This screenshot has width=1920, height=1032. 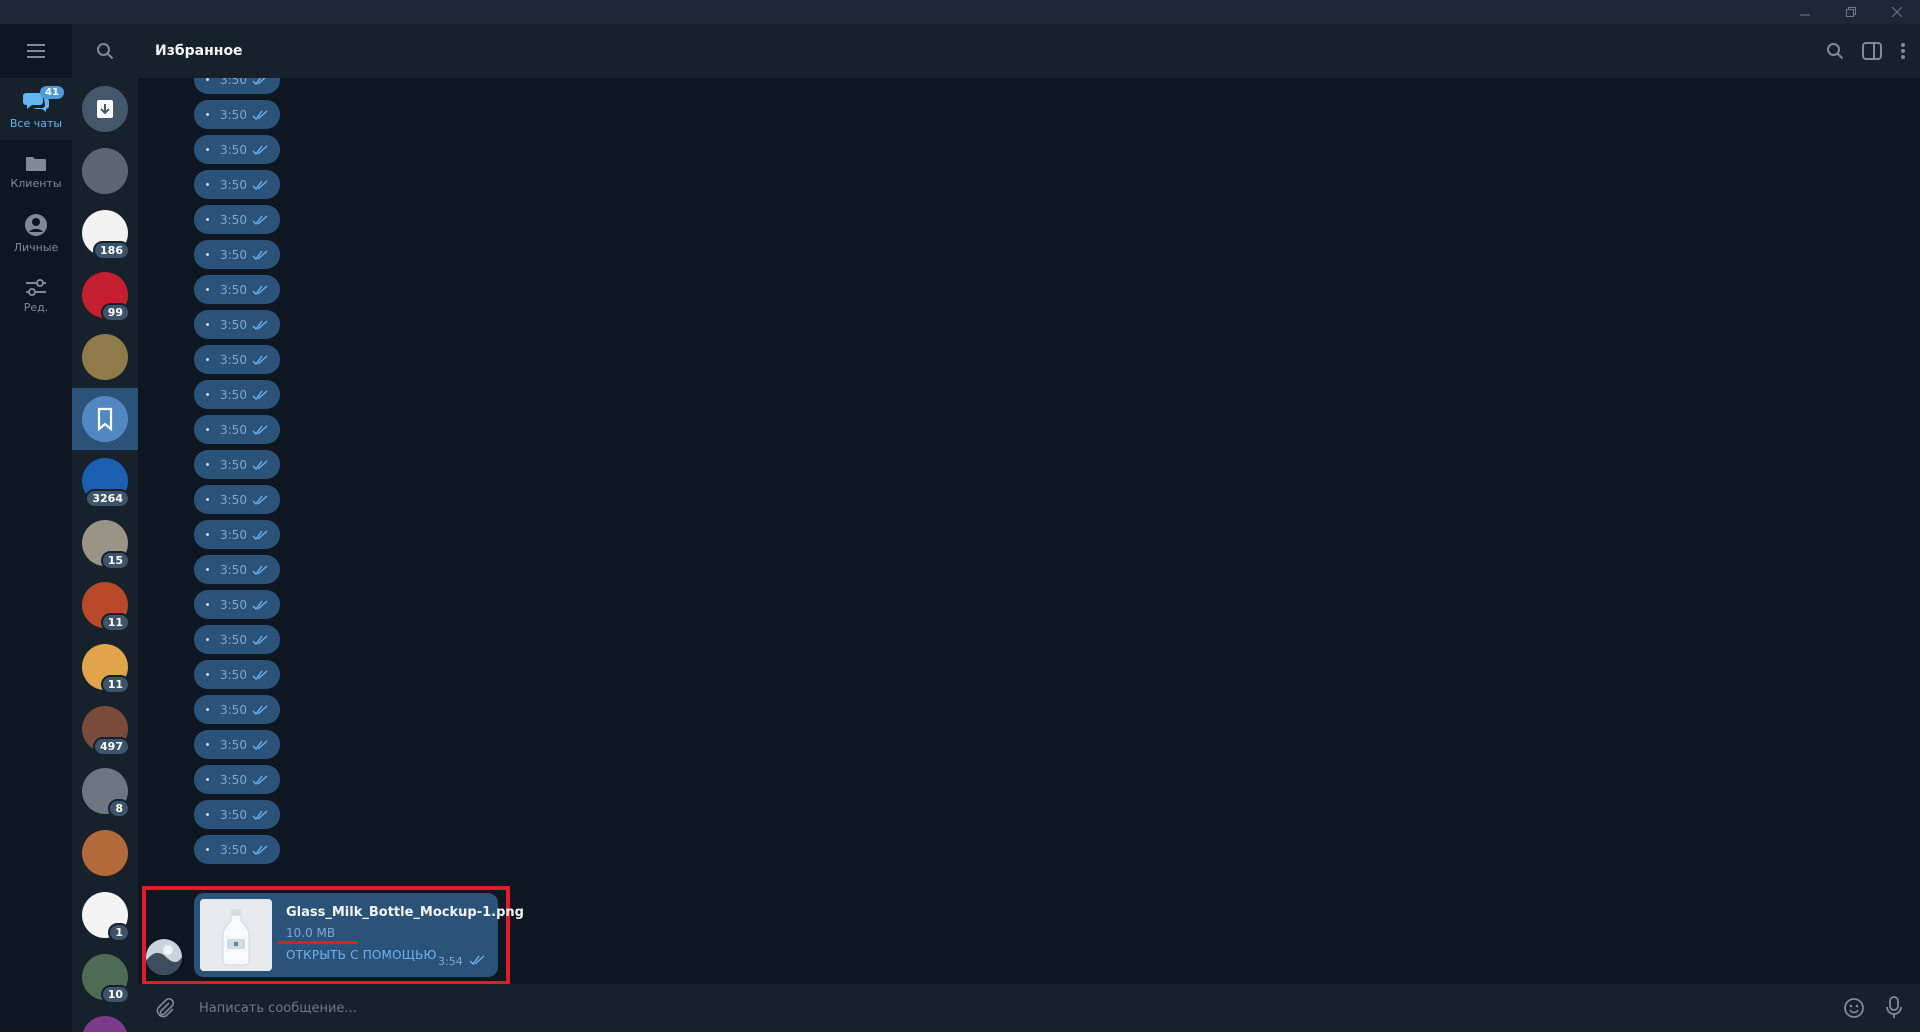 What do you see at coordinates (107, 498) in the screenshot?
I see `unread-badge: 3264` at bounding box center [107, 498].